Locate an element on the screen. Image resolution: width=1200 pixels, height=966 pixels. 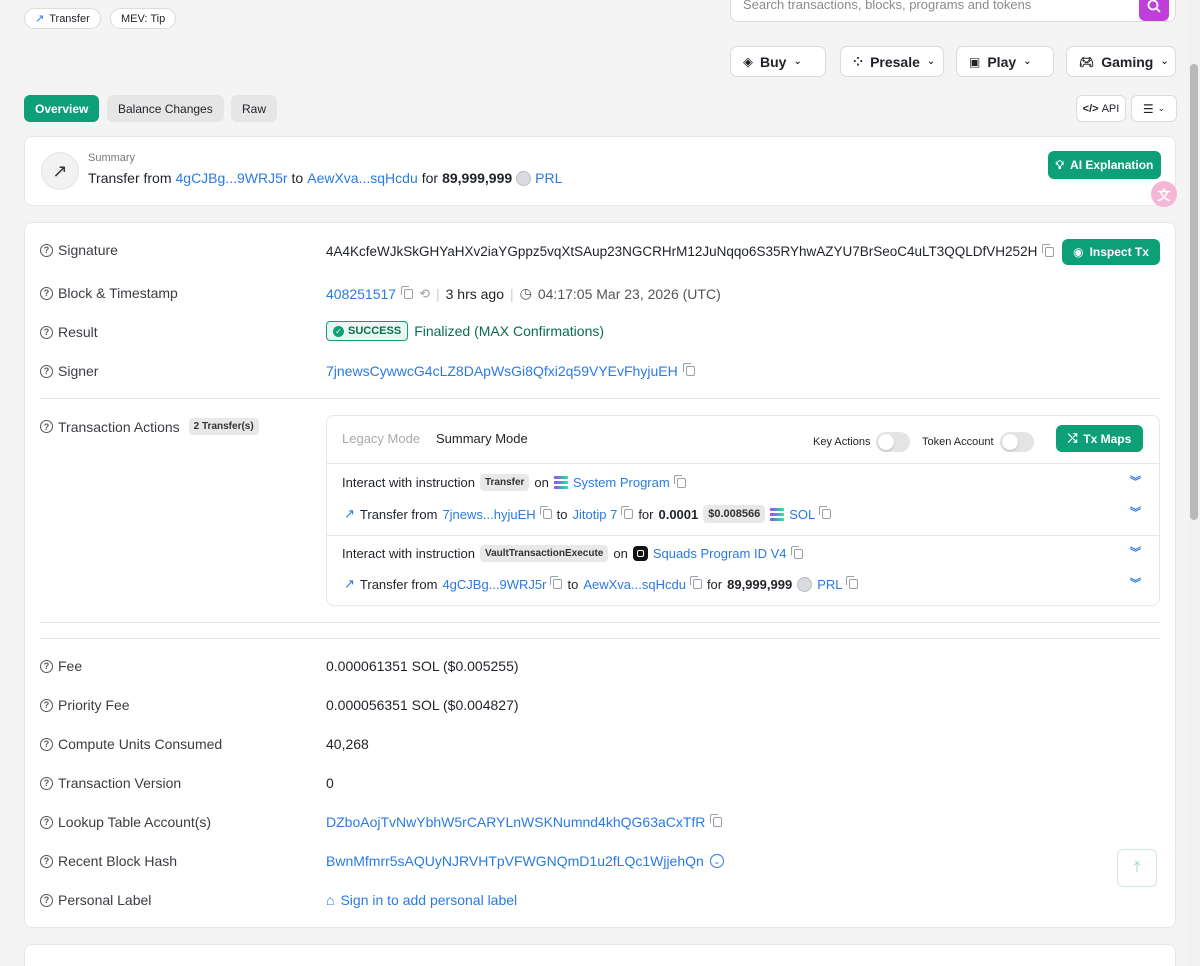
play-menu: ▣ Play ⌄ is located at coordinates (1005, 61).